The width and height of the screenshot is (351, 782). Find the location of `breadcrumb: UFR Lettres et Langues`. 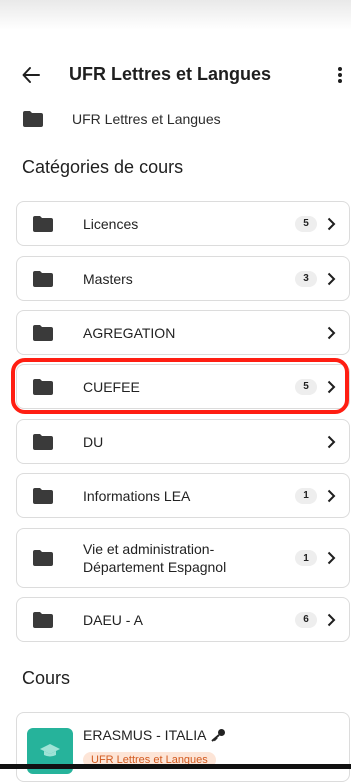

breadcrumb: UFR Lettres et Langues is located at coordinates (121, 119).